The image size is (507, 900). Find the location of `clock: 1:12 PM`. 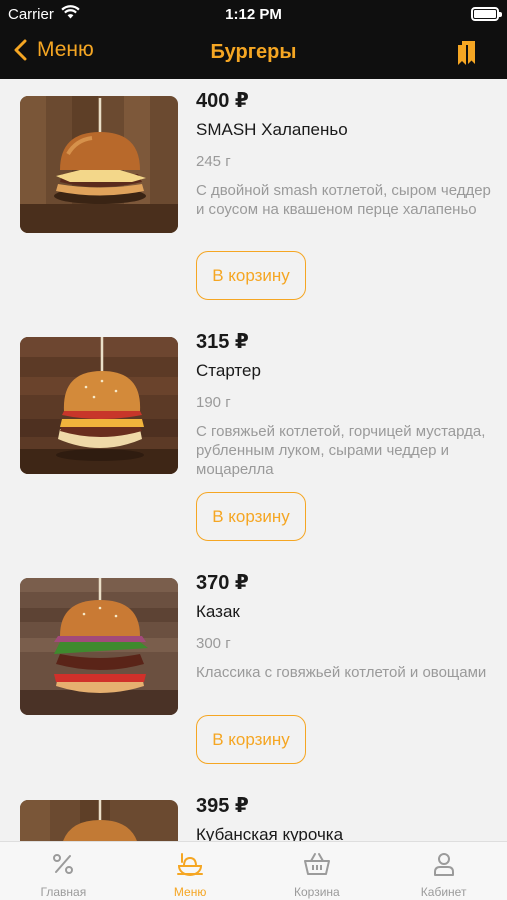

clock: 1:12 PM is located at coordinates (253, 14).